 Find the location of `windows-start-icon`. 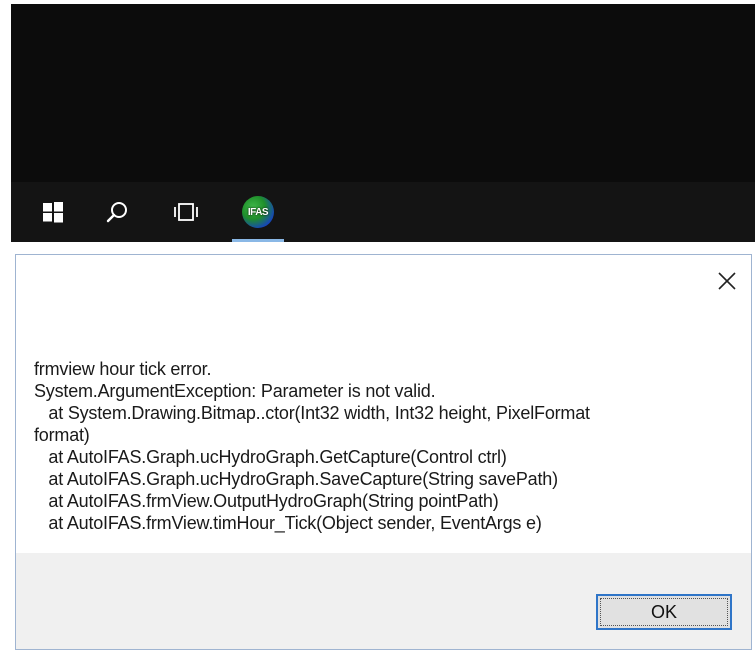

windows-start-icon is located at coordinates (53, 212).